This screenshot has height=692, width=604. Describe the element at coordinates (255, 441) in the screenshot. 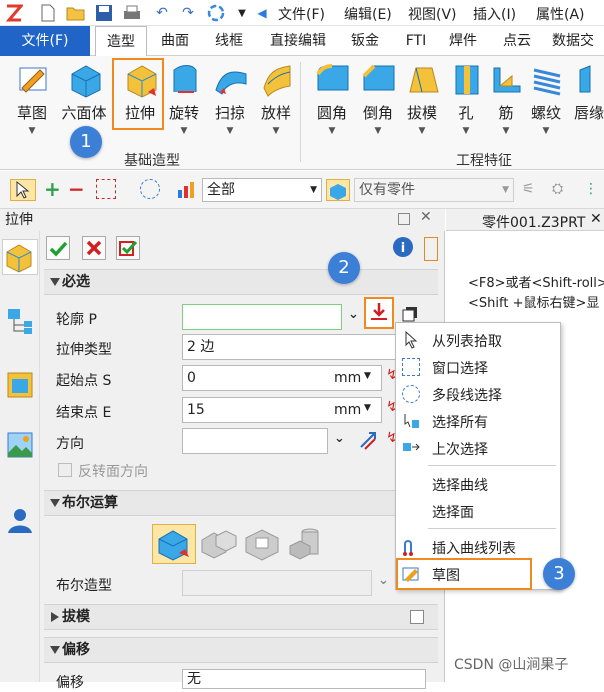

I see `direction-input` at that location.